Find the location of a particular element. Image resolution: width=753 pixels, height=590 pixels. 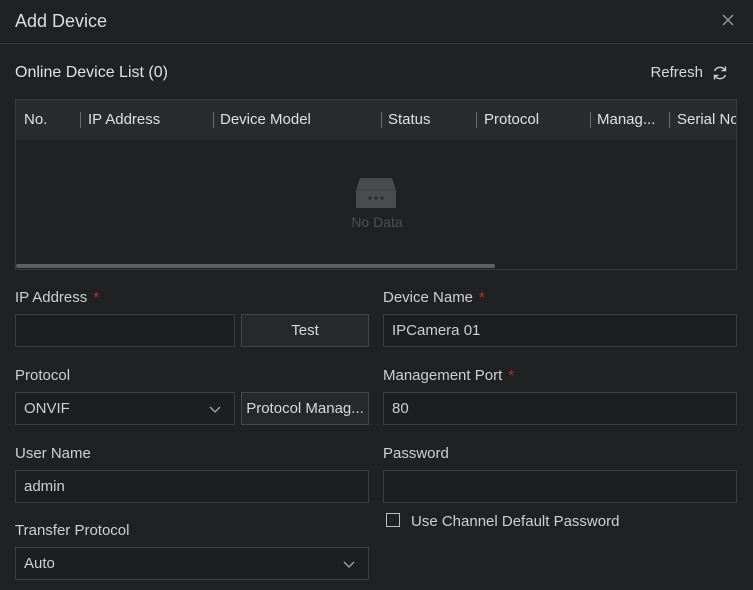

column-header-device-model: Device Model is located at coordinates (300, 120).